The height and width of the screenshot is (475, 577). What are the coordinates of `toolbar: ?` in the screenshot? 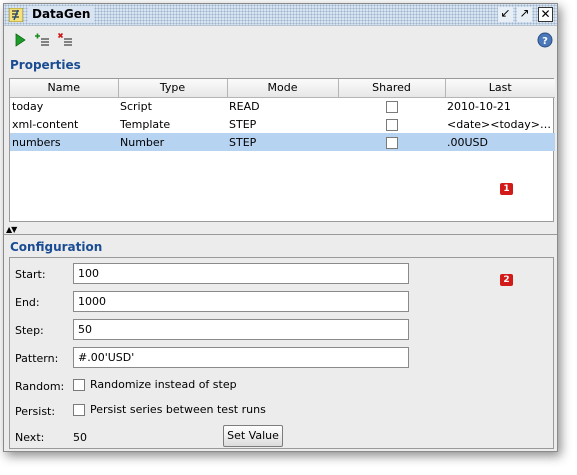 It's located at (280, 40).